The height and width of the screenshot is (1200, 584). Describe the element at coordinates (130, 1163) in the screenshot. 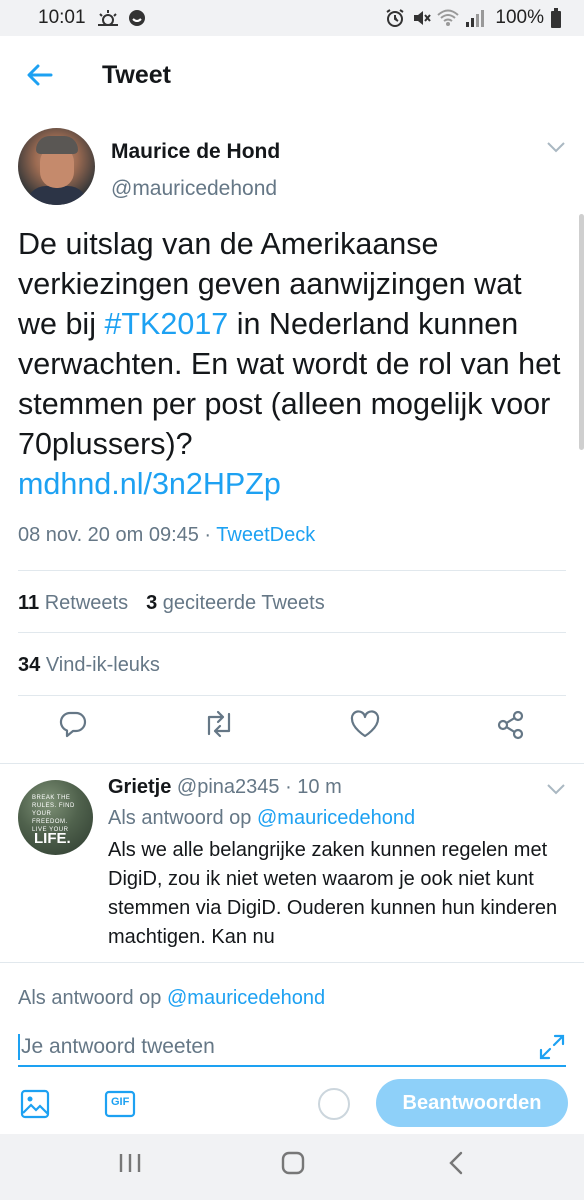

I see `recent-apps-icon` at that location.